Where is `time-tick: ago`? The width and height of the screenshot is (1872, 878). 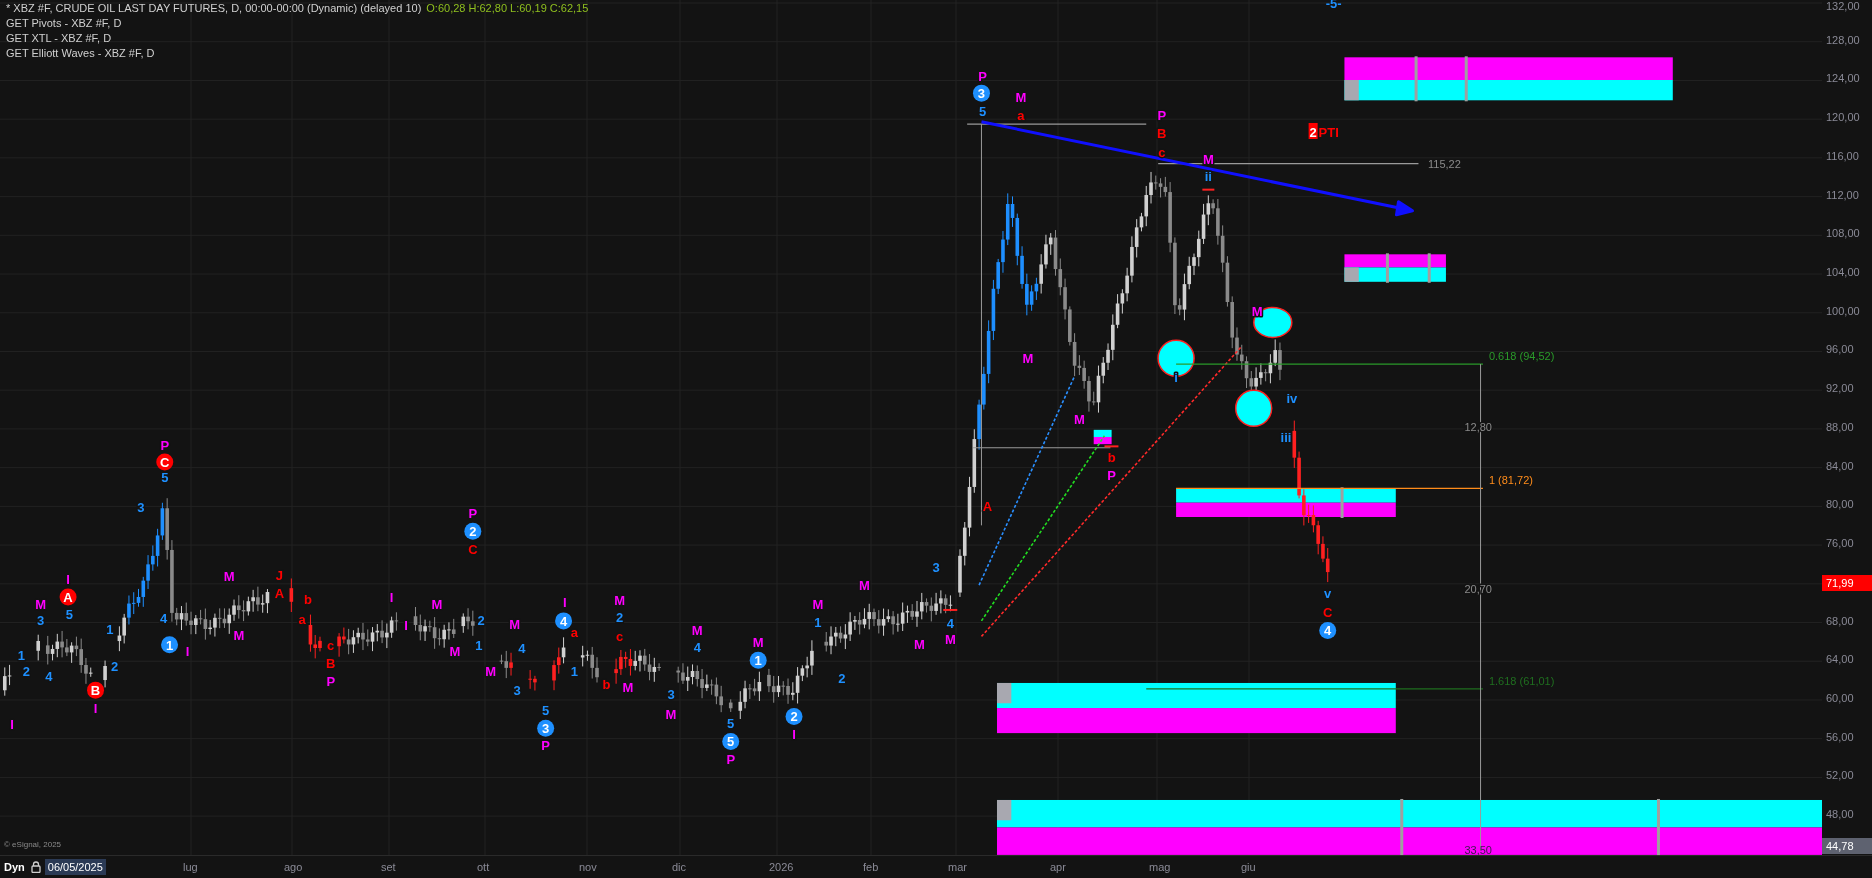
time-tick: ago is located at coordinates (293, 867).